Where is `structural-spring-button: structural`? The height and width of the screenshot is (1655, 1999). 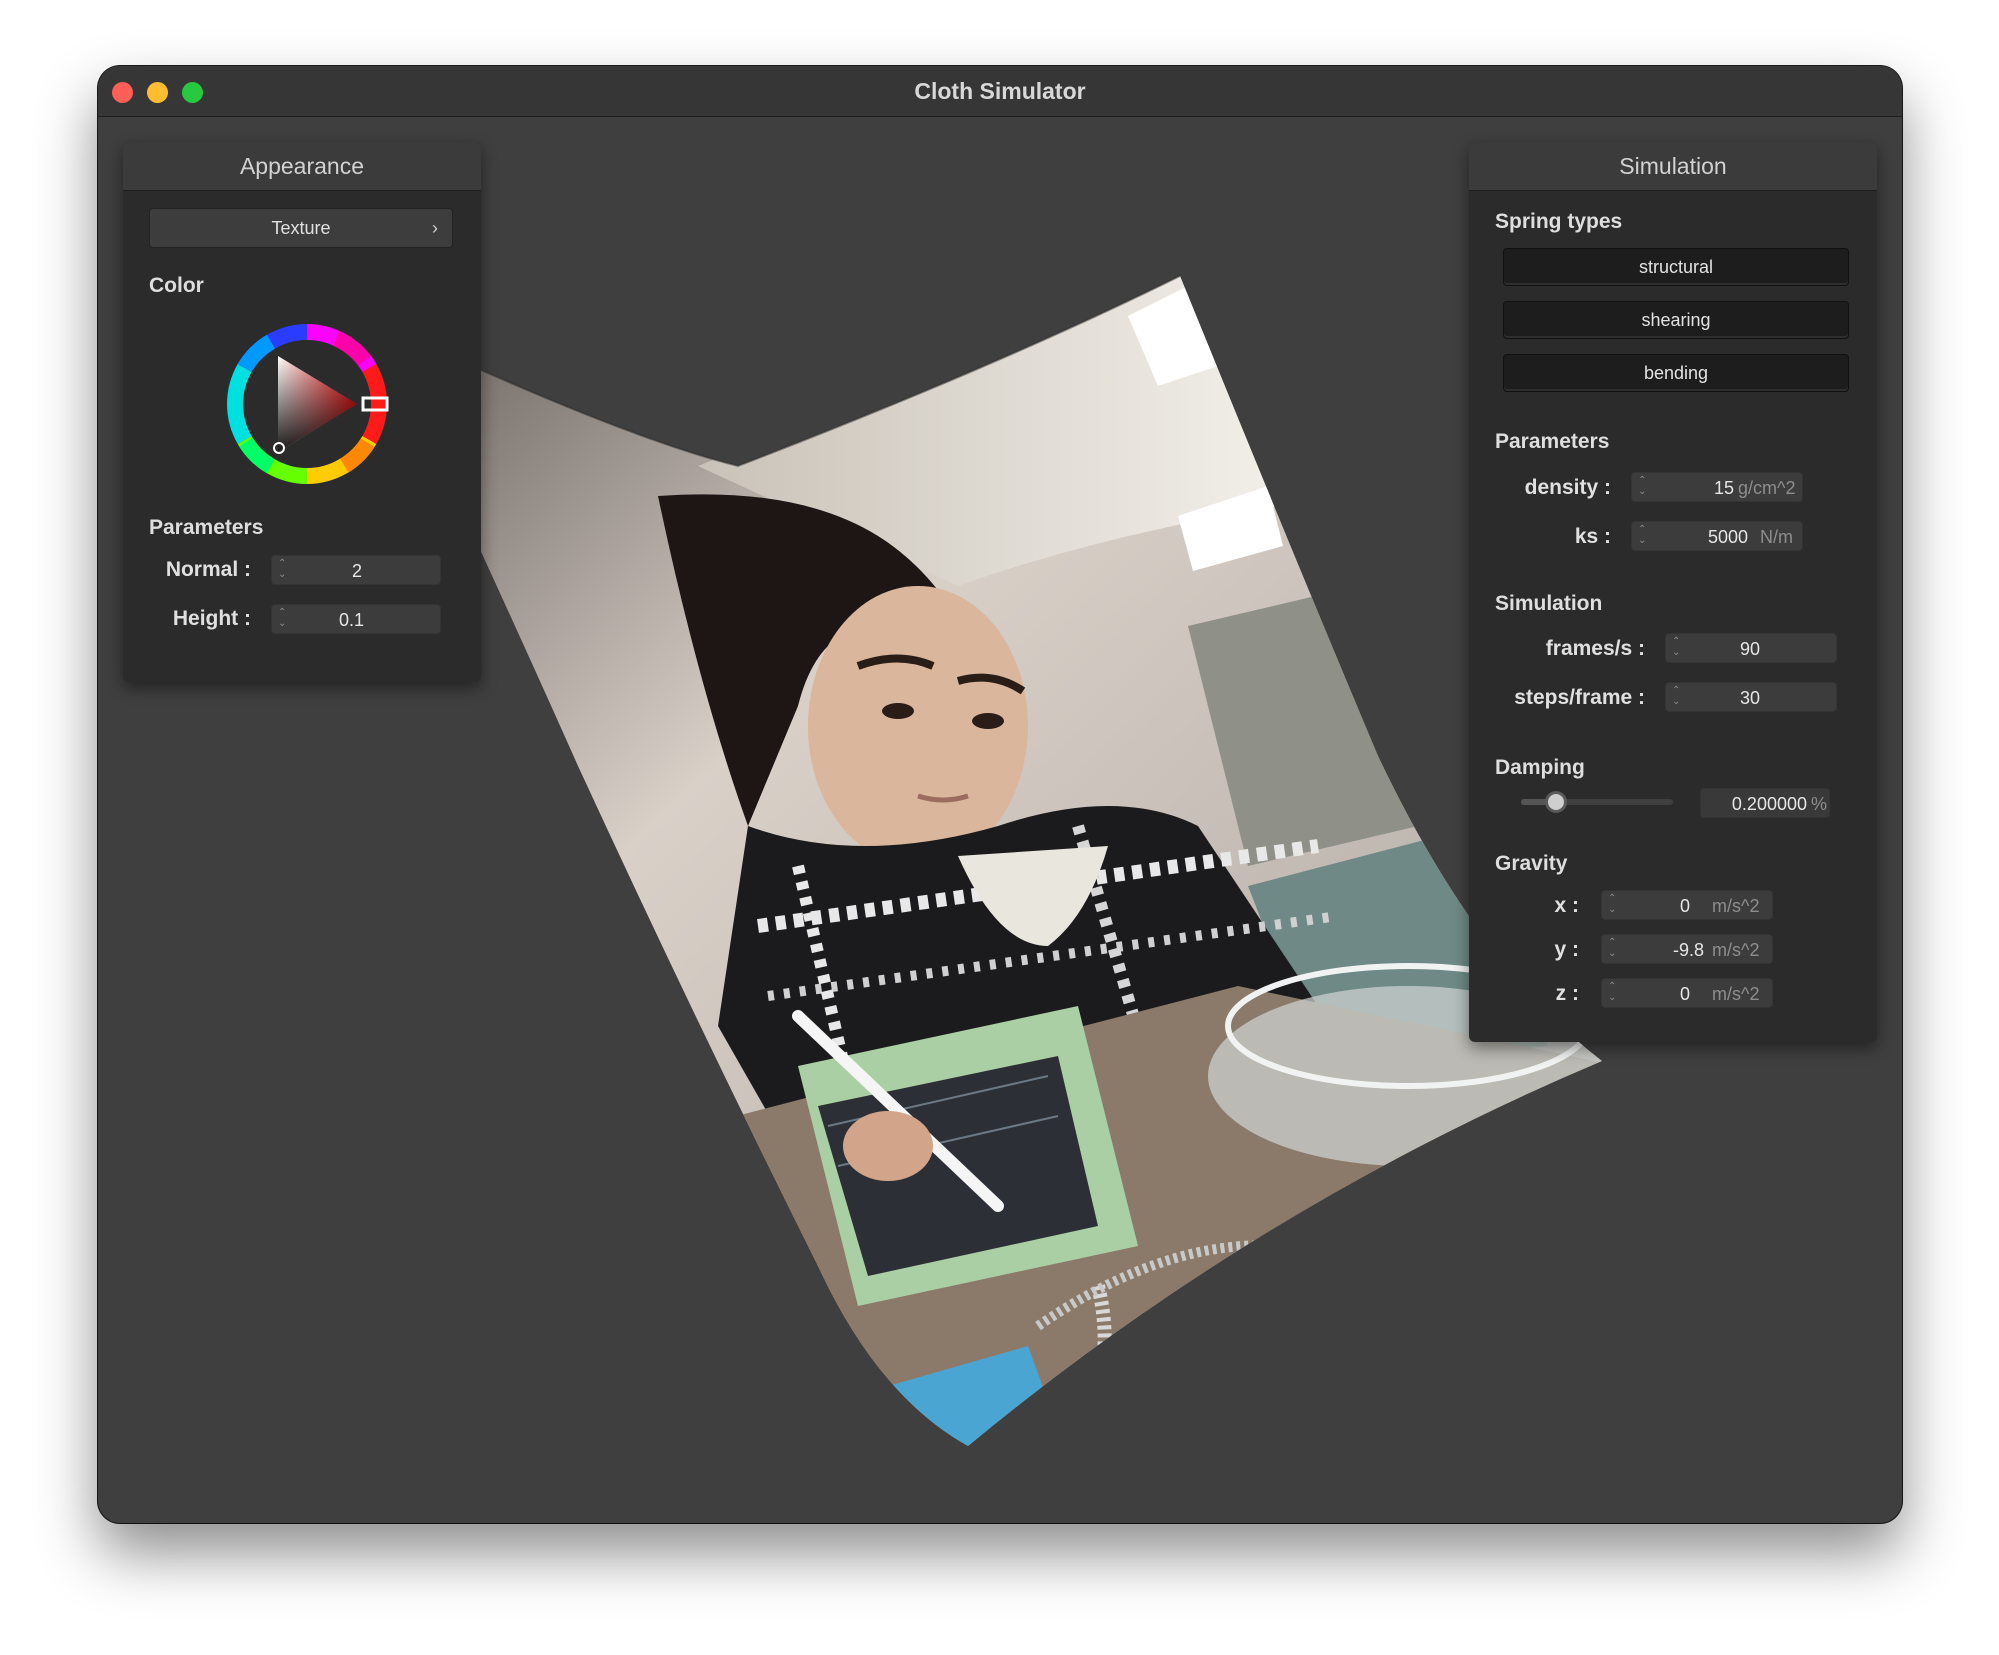 structural-spring-button: structural is located at coordinates (1676, 267).